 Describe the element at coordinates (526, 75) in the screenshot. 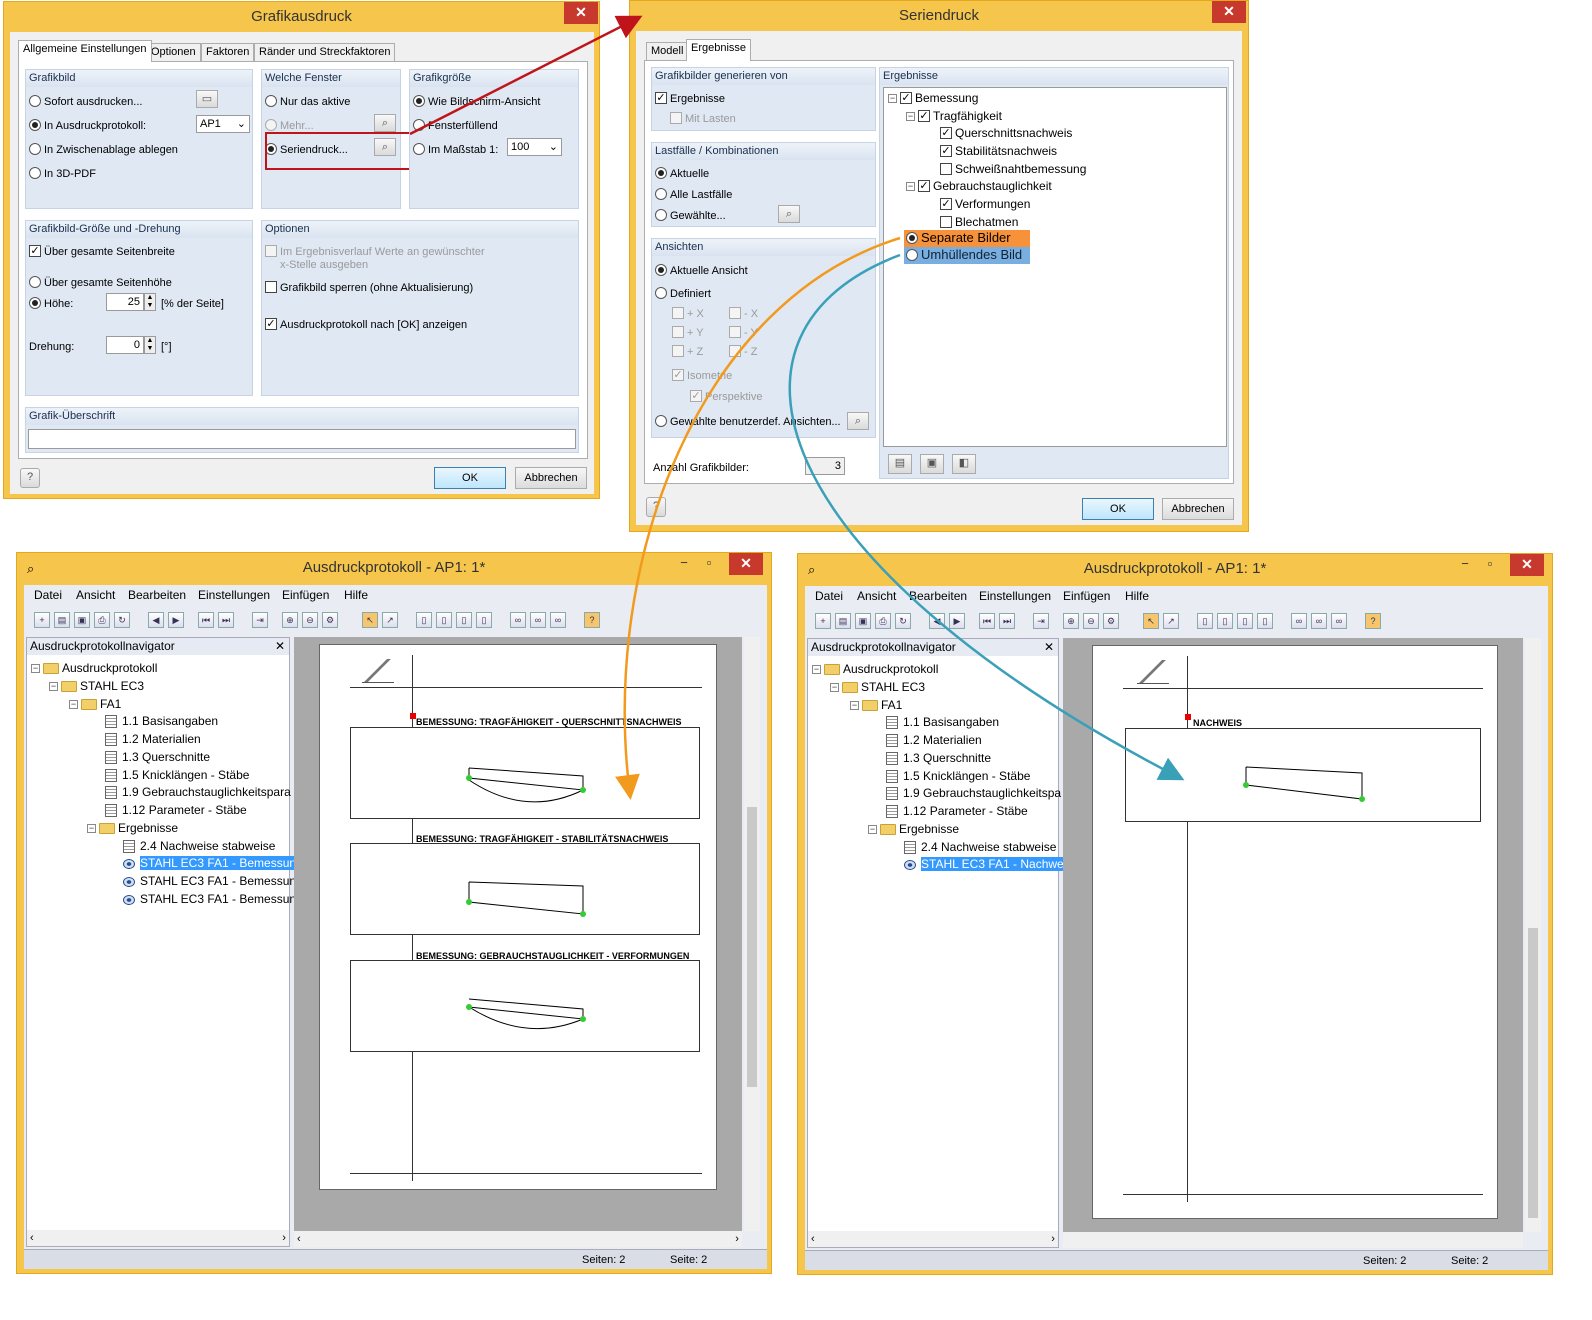

I see `arrow-red` at that location.